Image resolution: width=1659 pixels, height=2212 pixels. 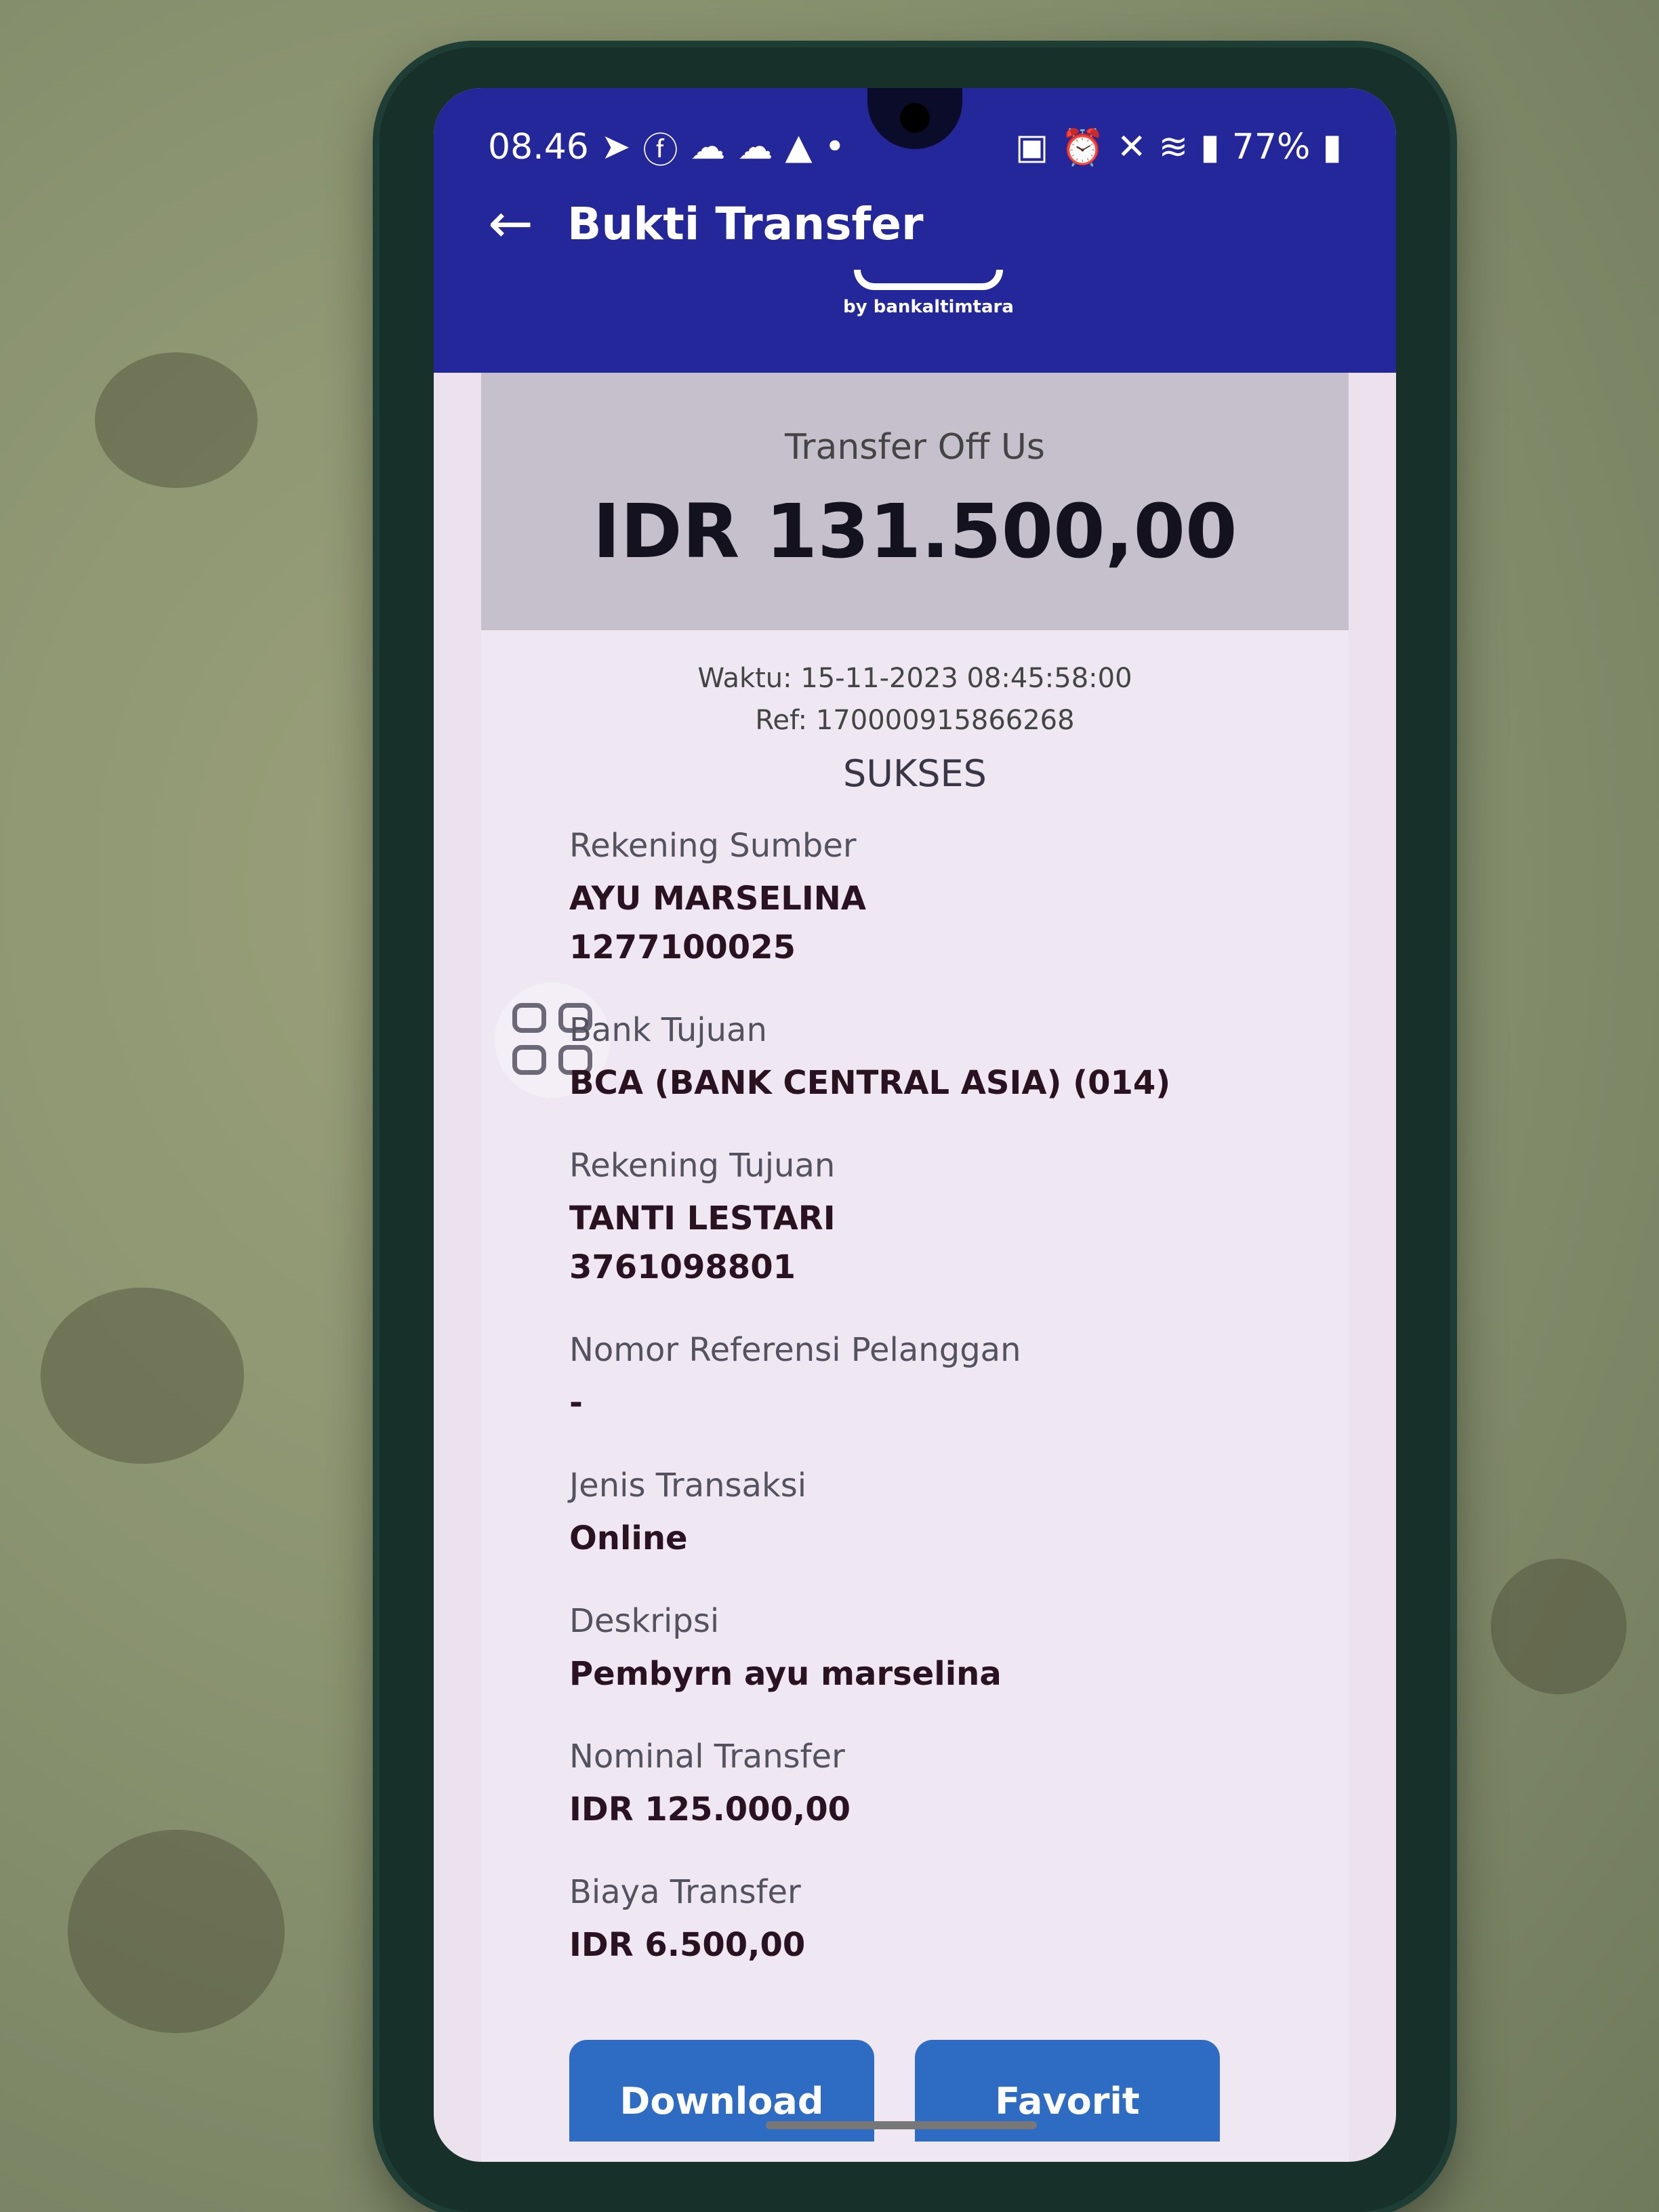 I want to click on battery-level: 77%, so click(x=1271, y=147).